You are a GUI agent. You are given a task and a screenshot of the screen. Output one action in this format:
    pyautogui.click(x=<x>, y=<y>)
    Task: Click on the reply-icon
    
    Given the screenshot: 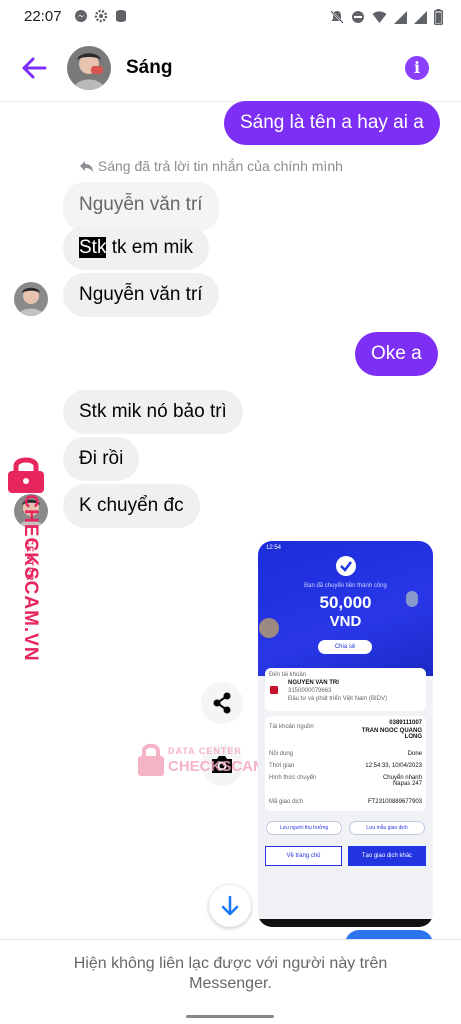 What is the action you would take?
    pyautogui.click(x=86, y=166)
    